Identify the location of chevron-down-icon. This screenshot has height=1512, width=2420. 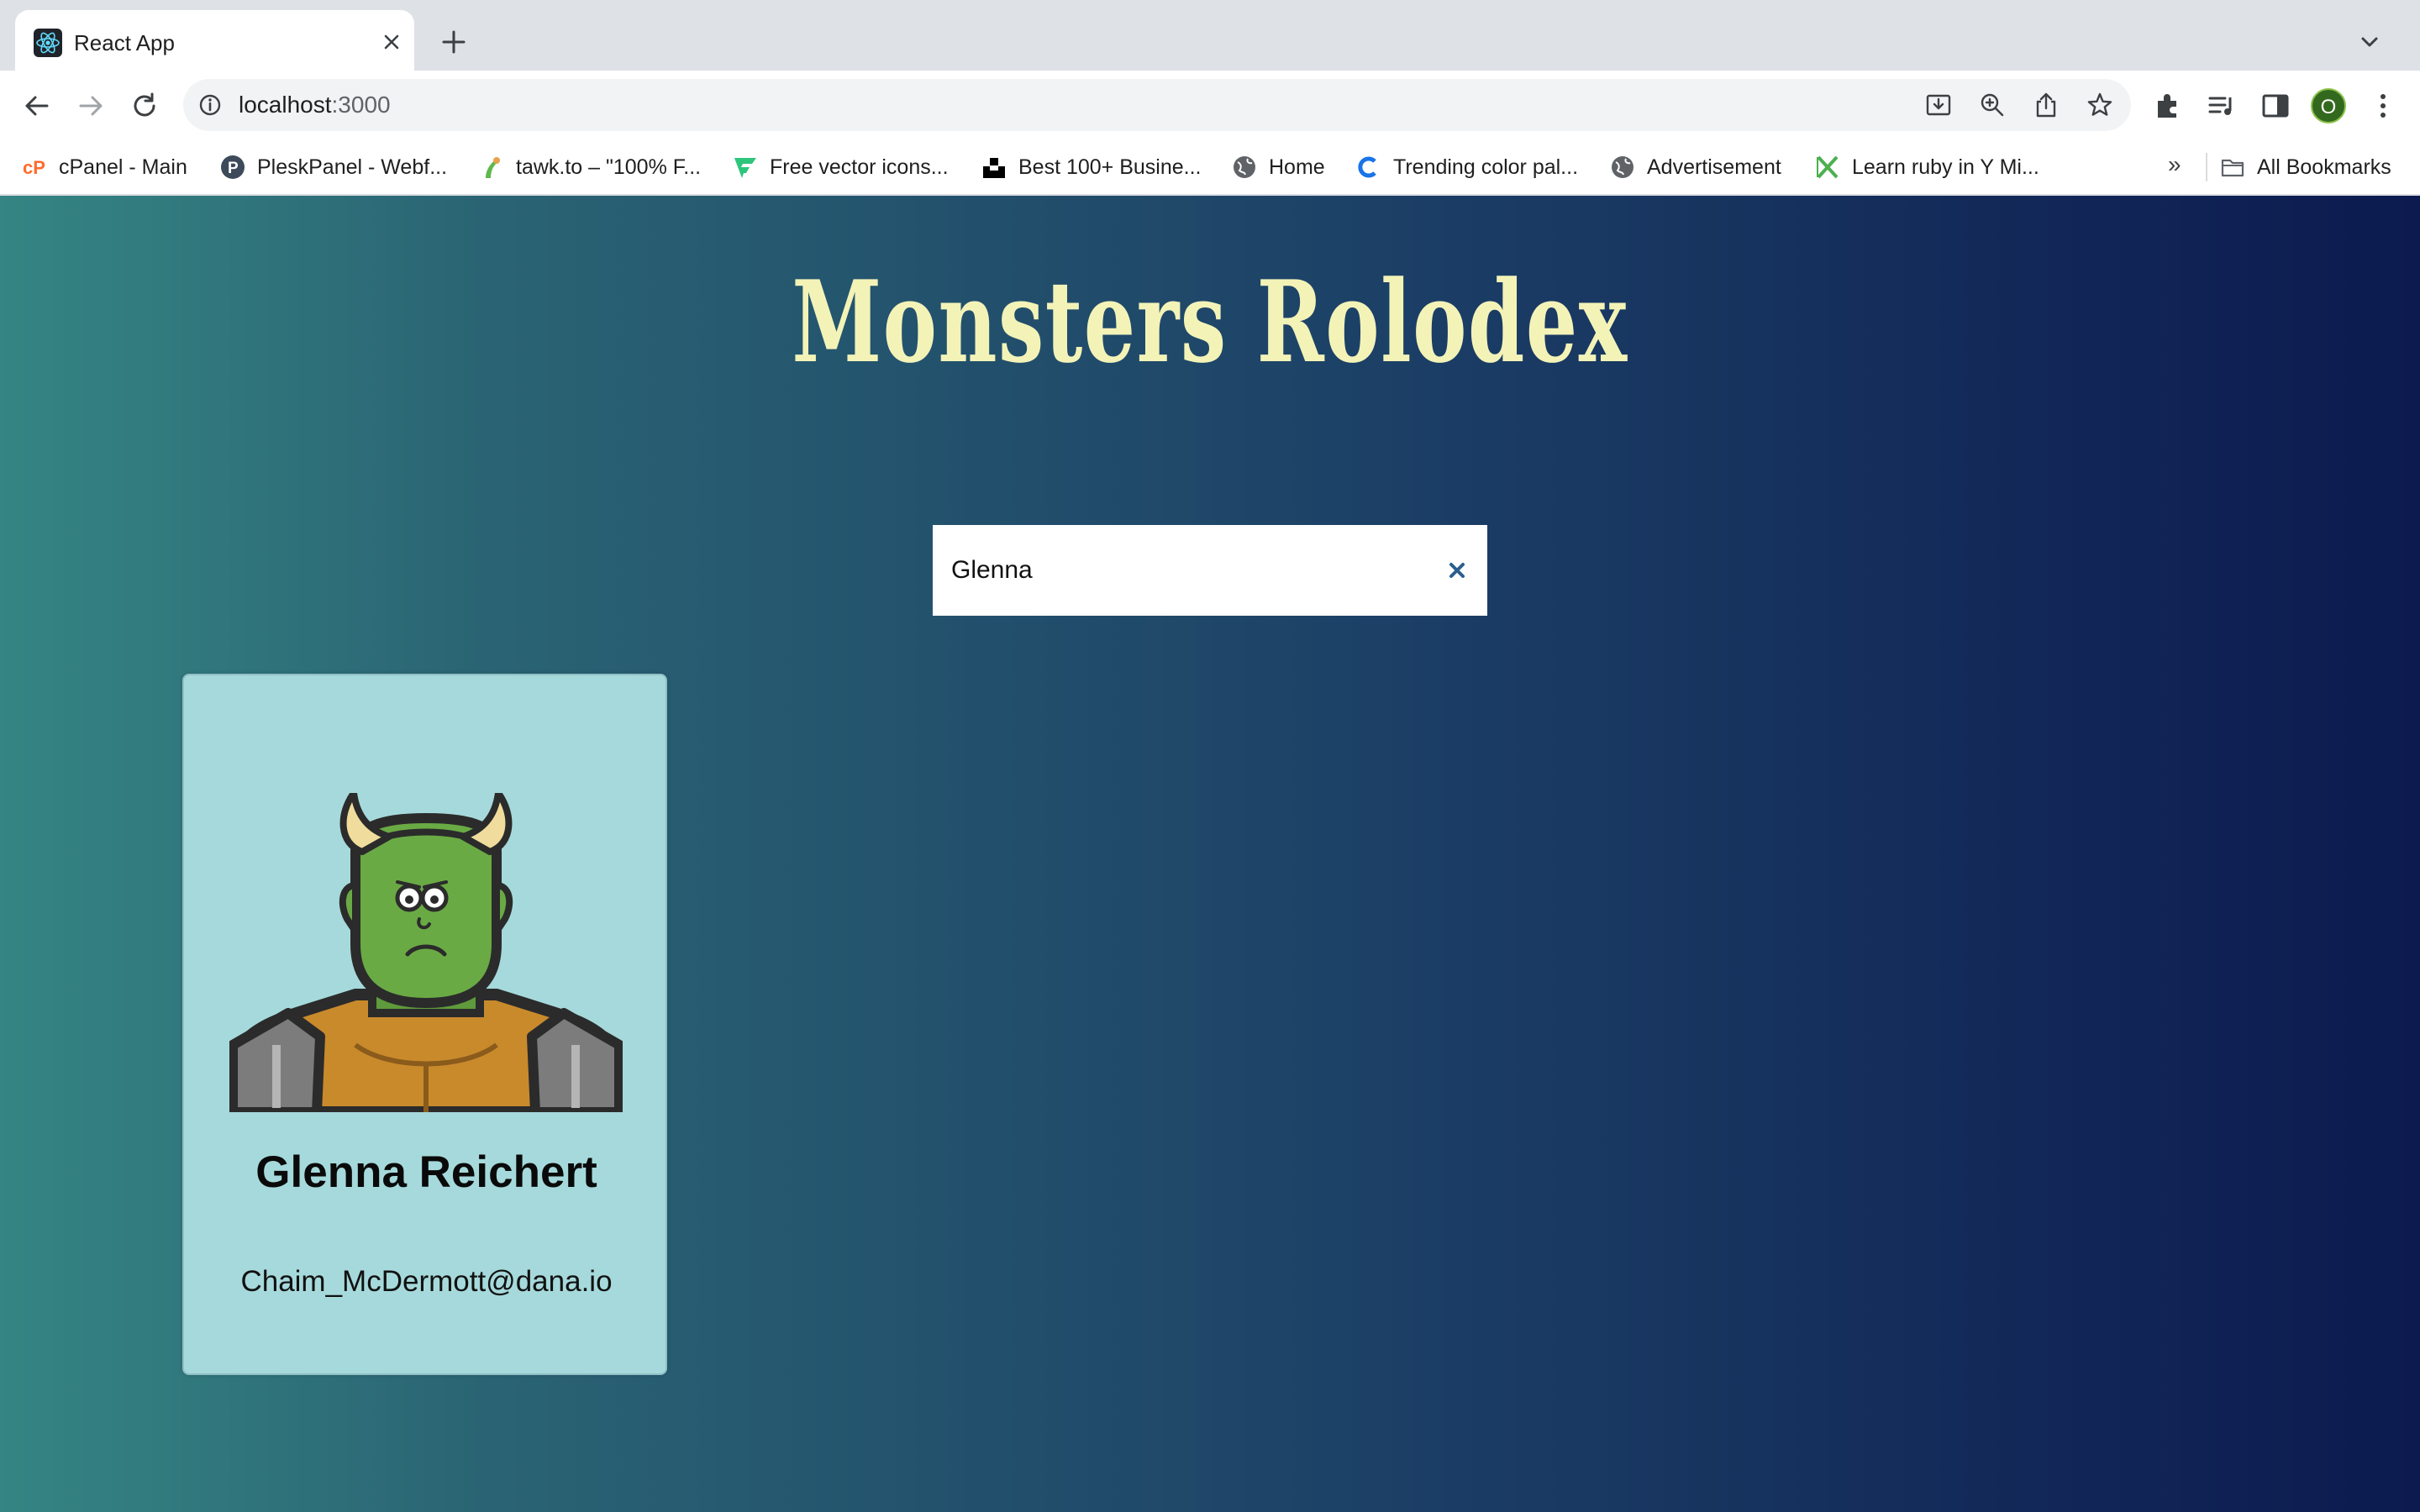
(2369, 42).